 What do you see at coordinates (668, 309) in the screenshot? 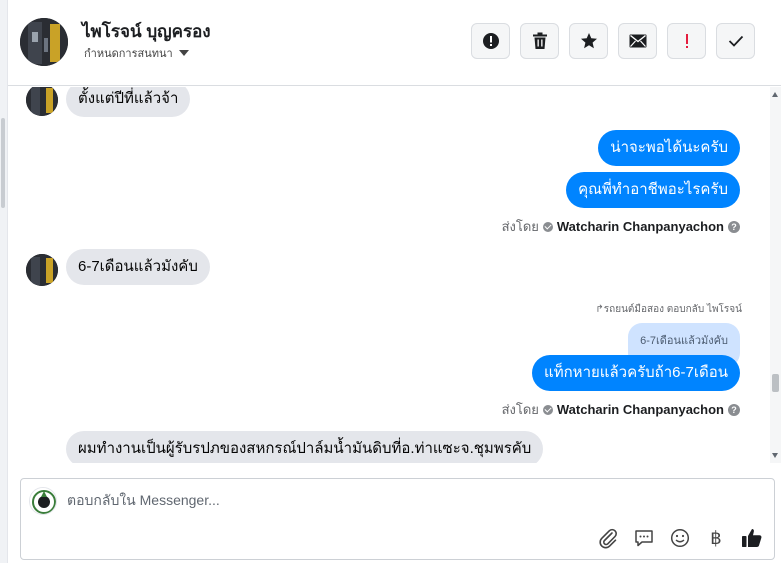
I see `reply-context: ↱รถยนต์มือสอง ตอบกลับ ไพโรจน์` at bounding box center [668, 309].